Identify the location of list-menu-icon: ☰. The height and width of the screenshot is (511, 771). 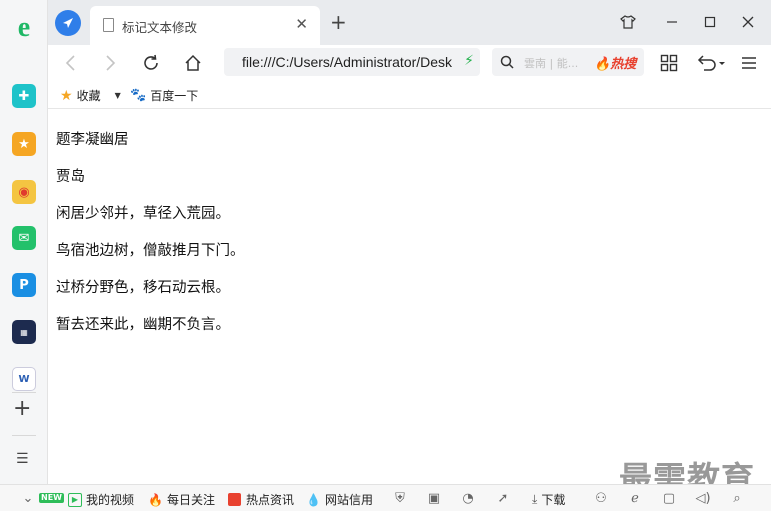
(22, 459).